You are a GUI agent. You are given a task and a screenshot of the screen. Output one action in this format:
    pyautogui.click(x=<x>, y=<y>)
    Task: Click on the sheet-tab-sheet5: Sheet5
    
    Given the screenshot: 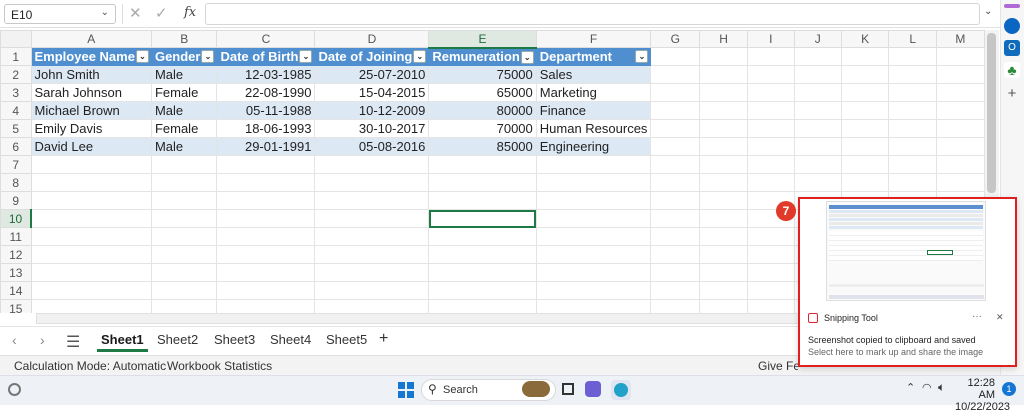 What is the action you would take?
    pyautogui.click(x=346, y=339)
    